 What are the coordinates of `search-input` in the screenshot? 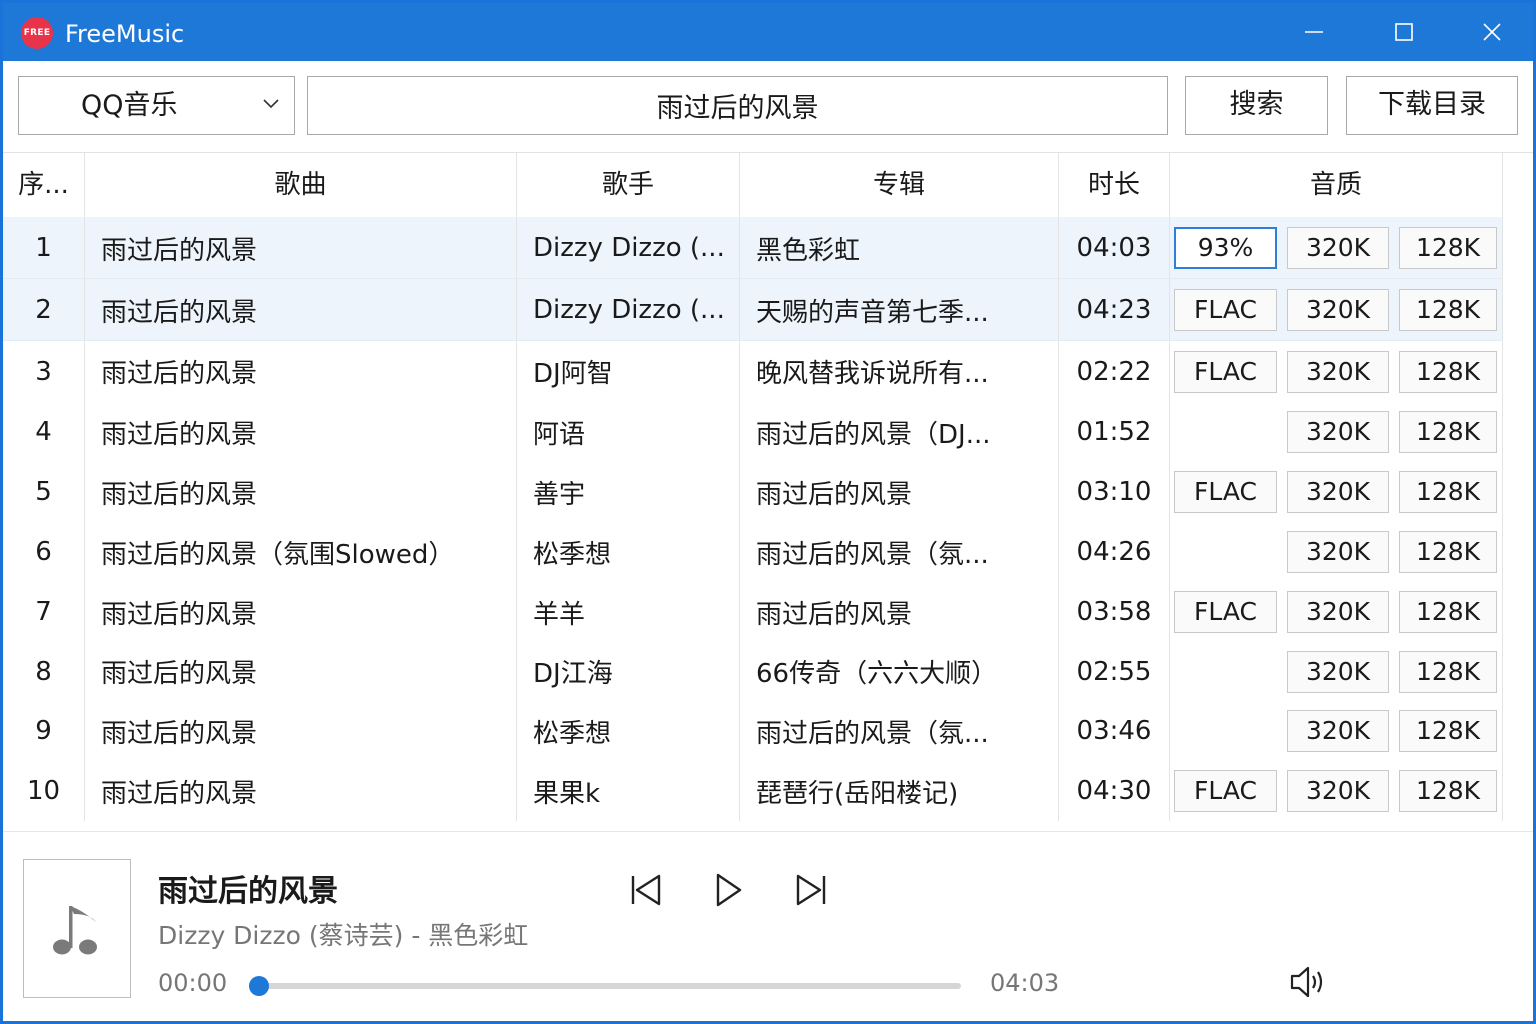 It's located at (737, 105).